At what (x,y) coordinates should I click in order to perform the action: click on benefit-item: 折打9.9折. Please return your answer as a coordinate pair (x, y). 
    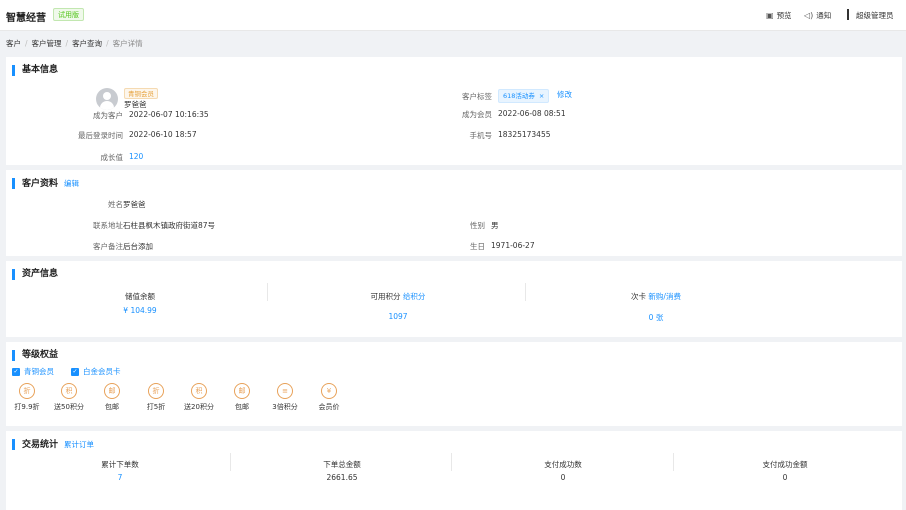
    Looking at the image, I should click on (27, 397).